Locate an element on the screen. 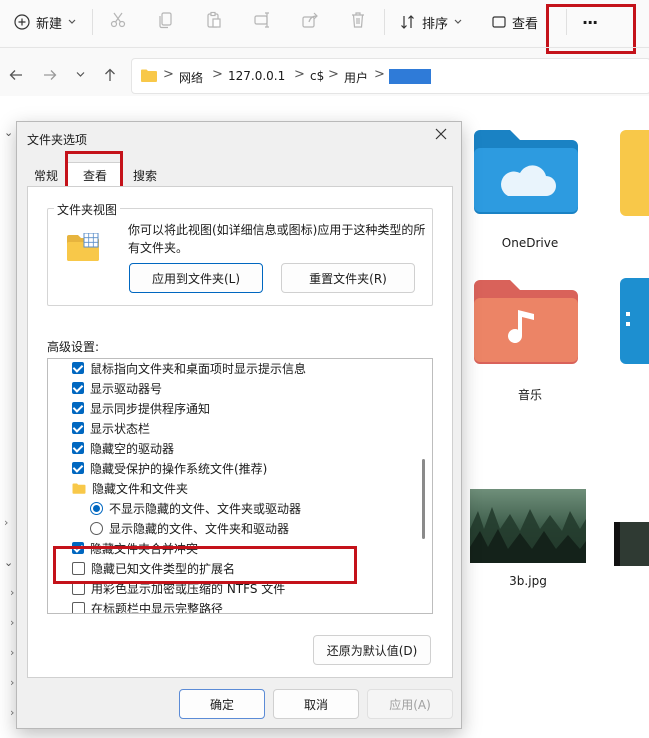 This screenshot has width=649, height=738. dialog-title: 文件夹选项 is located at coordinates (57, 140).